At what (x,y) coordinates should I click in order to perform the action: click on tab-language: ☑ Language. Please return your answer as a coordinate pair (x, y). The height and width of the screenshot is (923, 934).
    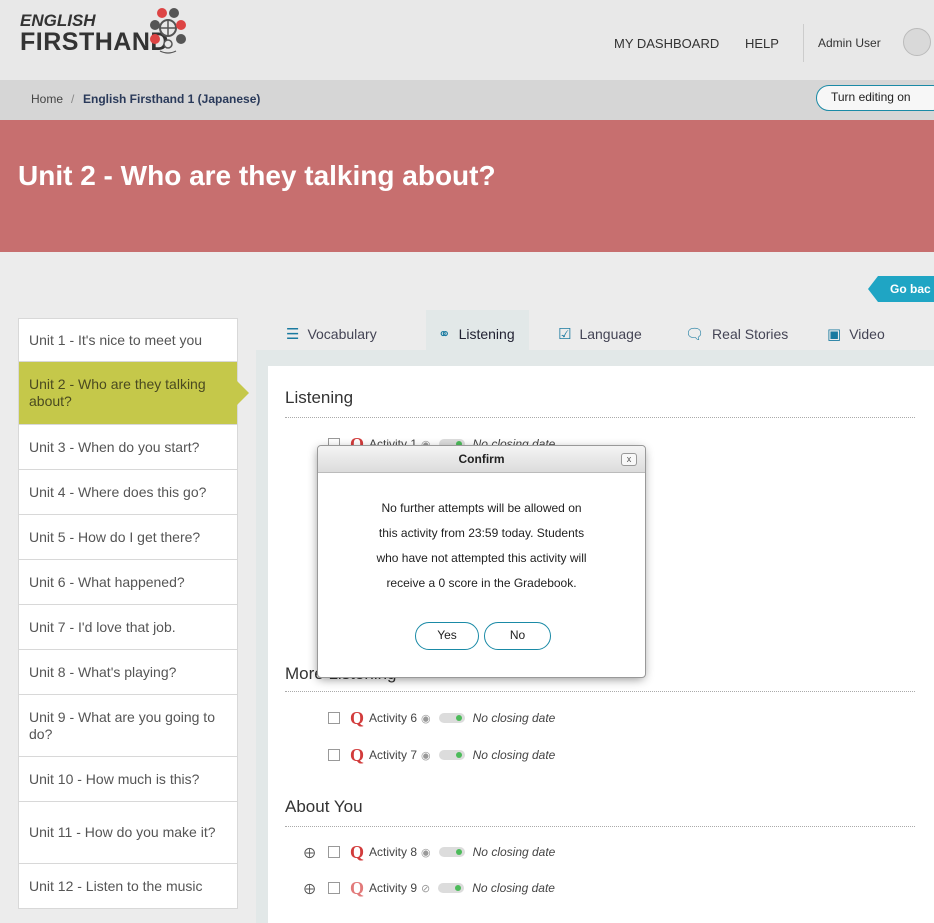
    Looking at the image, I should click on (600, 334).